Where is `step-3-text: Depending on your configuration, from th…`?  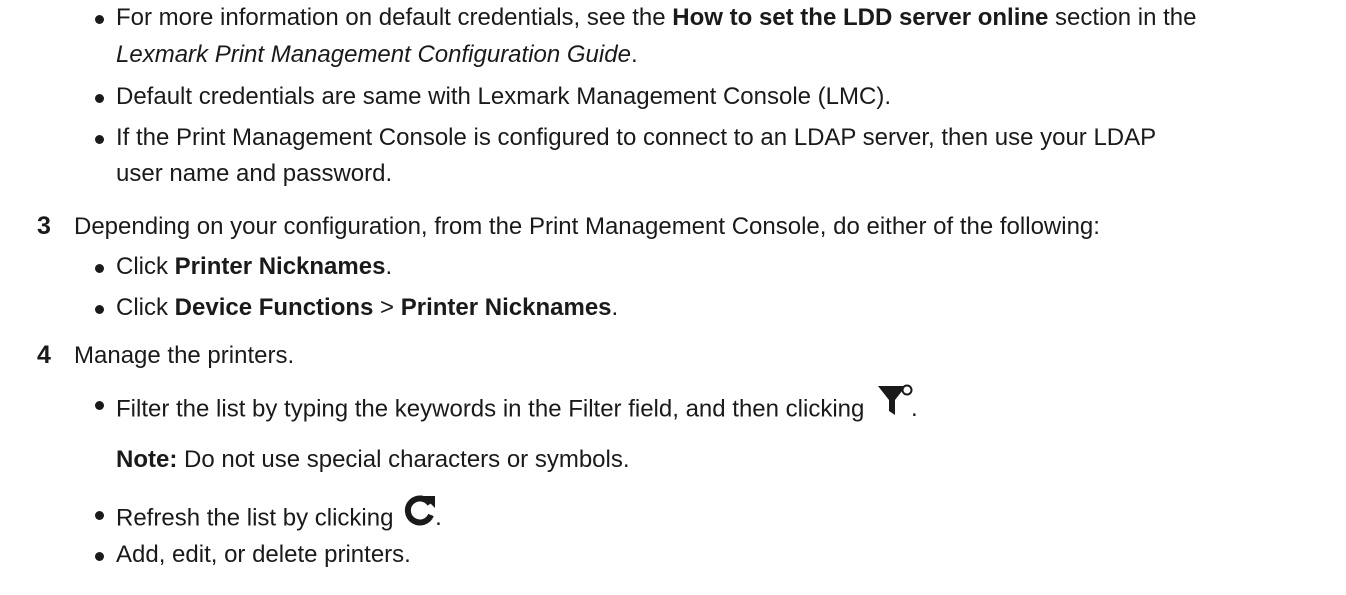
step-3-text: Depending on your configuration, from th… is located at coordinates (587, 227).